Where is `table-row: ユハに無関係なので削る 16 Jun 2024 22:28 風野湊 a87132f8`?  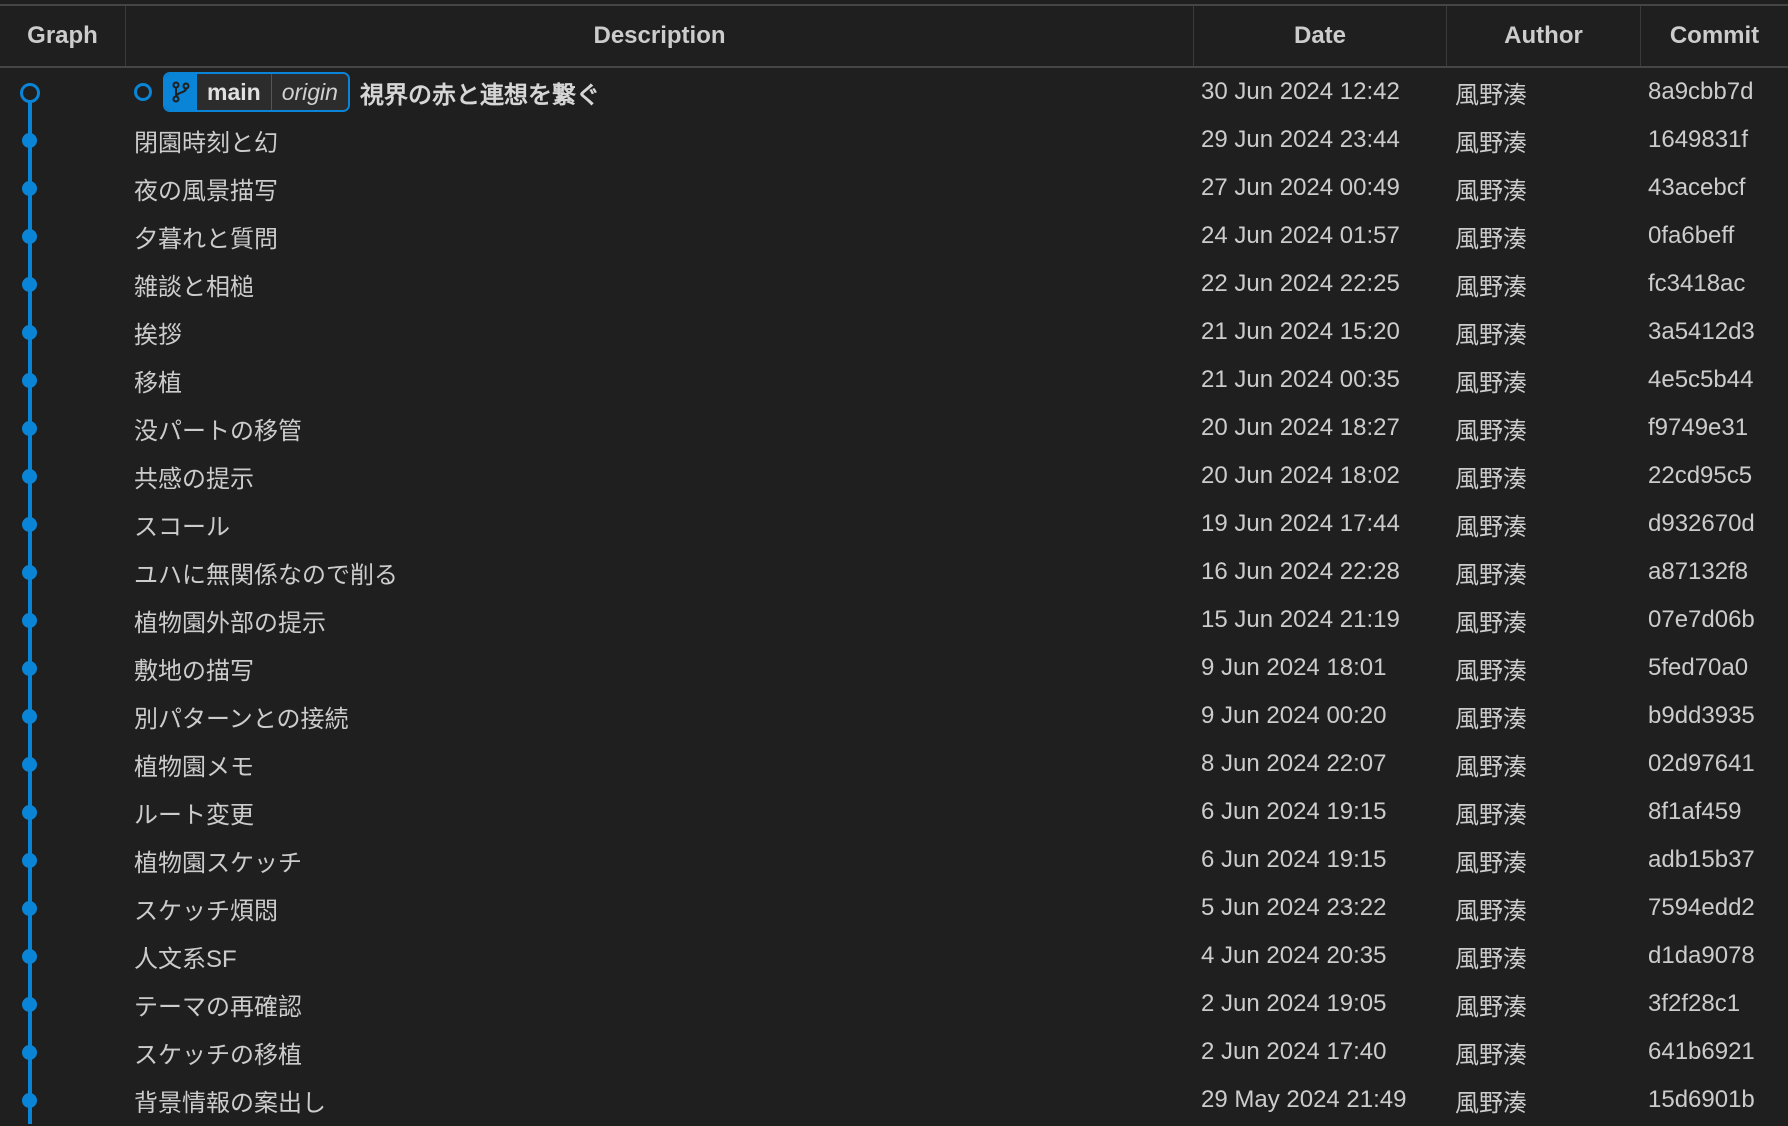
table-row: ユハに無関係なので削る 16 Jun 2024 22:28 風野湊 a87132f8 is located at coordinates (894, 572).